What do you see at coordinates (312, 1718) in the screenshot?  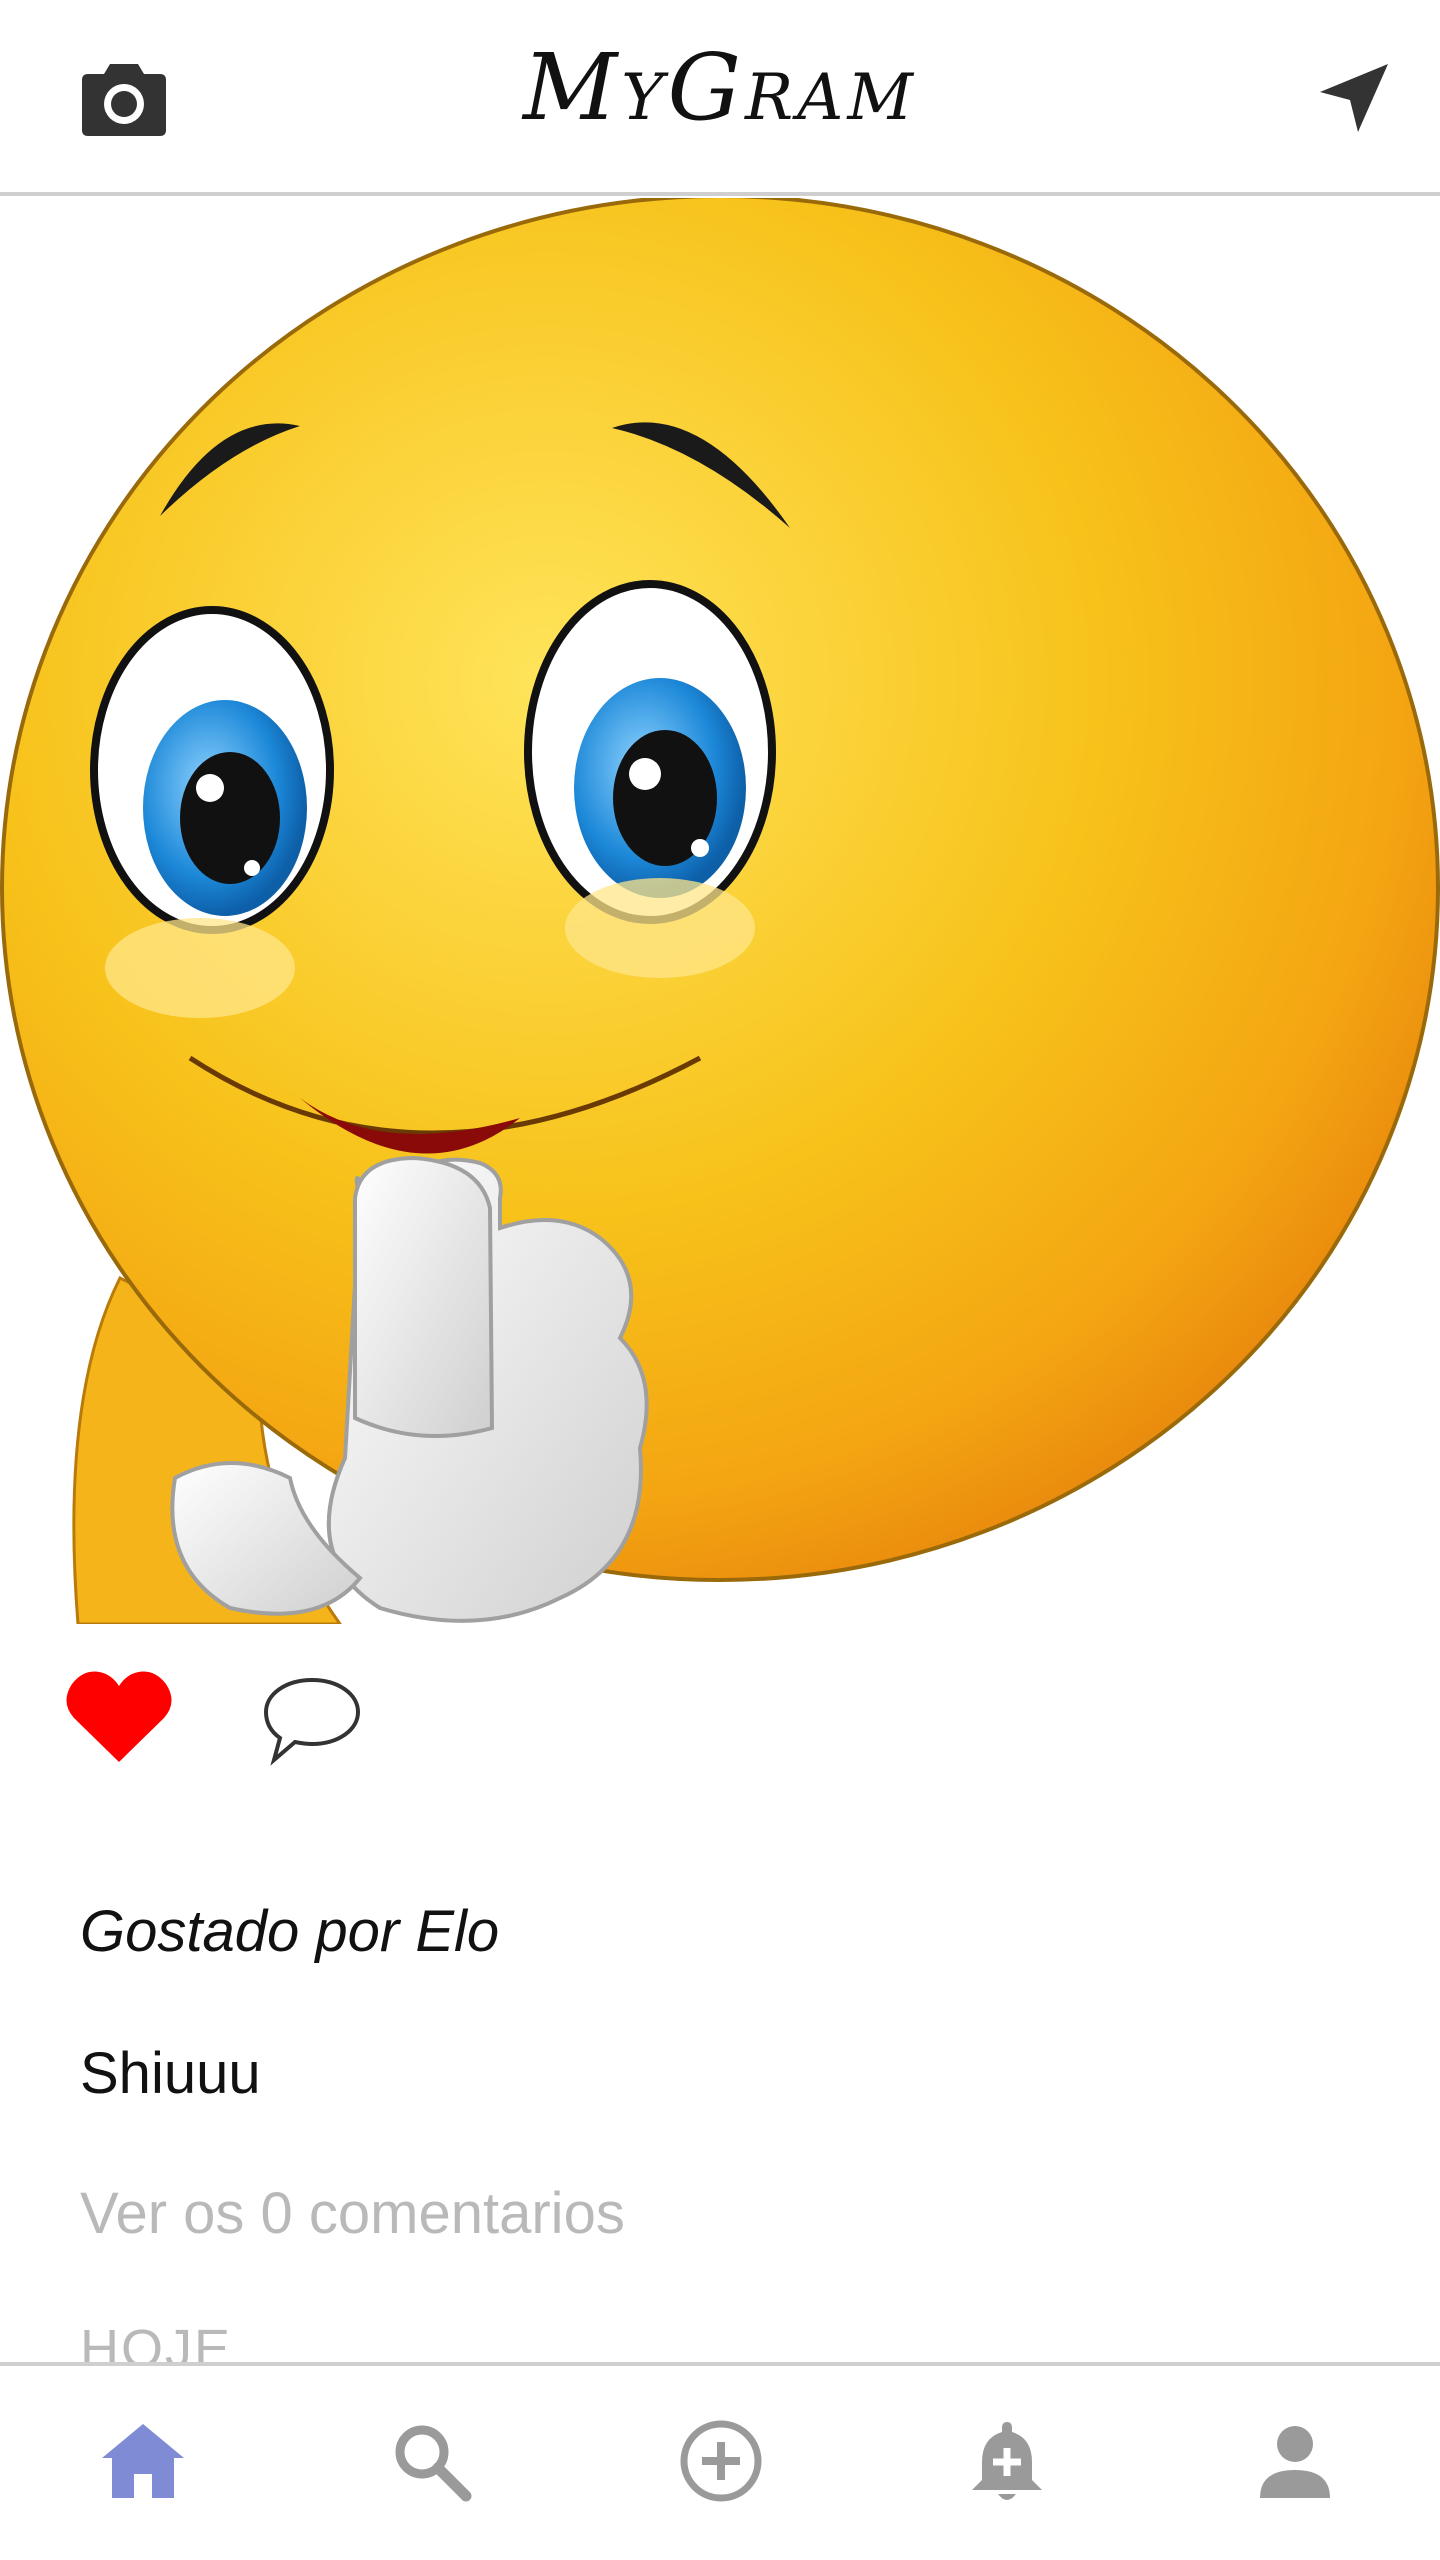 I see `comment-icon` at bounding box center [312, 1718].